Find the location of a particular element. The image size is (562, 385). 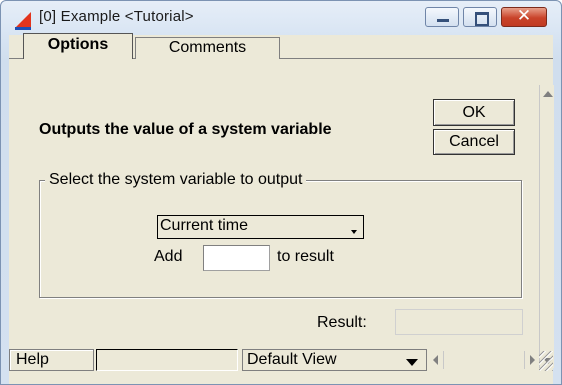

result-label: Result: is located at coordinates (342, 322).